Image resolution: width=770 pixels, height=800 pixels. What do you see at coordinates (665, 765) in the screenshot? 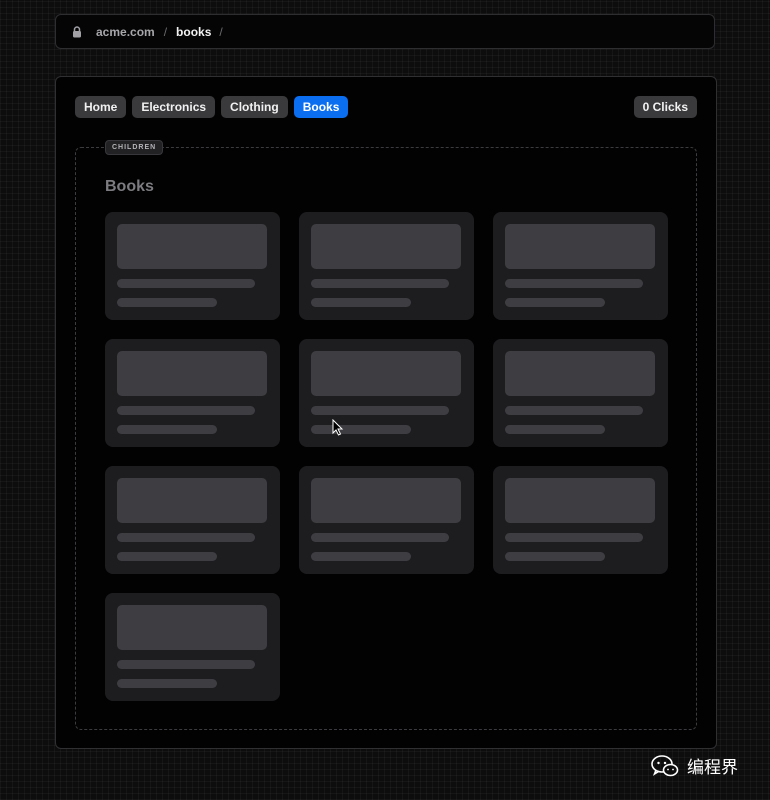
I see `wechat-icon` at bounding box center [665, 765].